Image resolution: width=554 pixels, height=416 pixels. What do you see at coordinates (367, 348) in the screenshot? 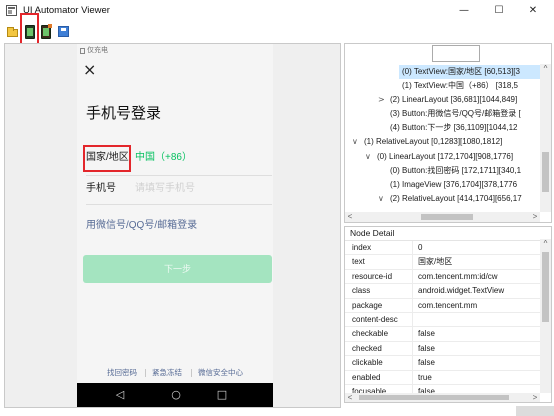
I see `detail-key: checked` at bounding box center [367, 348].